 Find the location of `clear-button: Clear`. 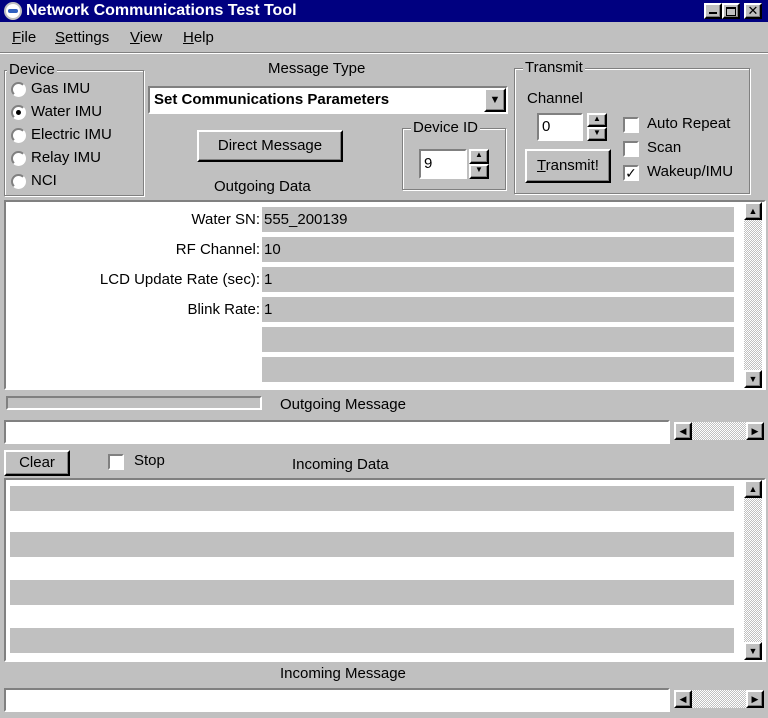

clear-button: Clear is located at coordinates (37, 463).